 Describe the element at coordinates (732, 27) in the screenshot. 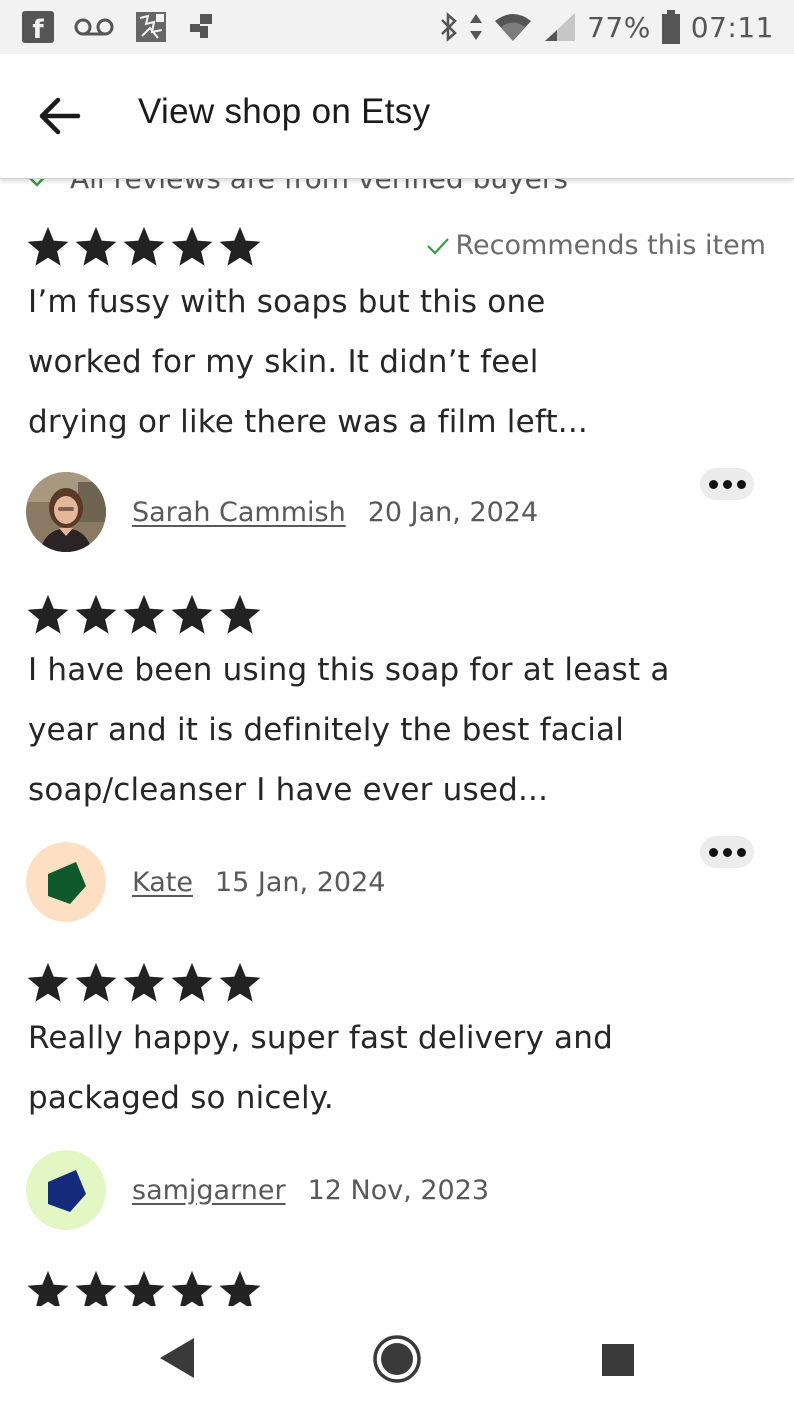

I see `clock: 07:11` at that location.